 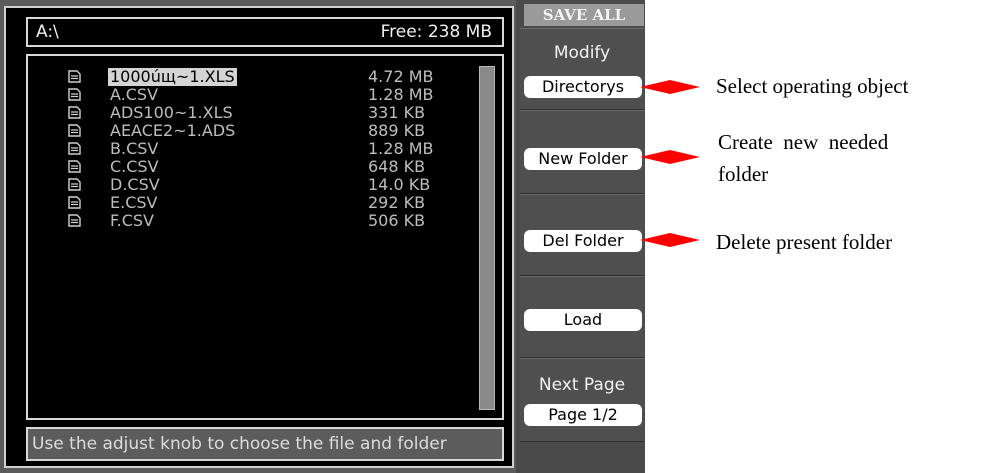 I want to click on file-name: D.CSV, so click(x=135, y=184).